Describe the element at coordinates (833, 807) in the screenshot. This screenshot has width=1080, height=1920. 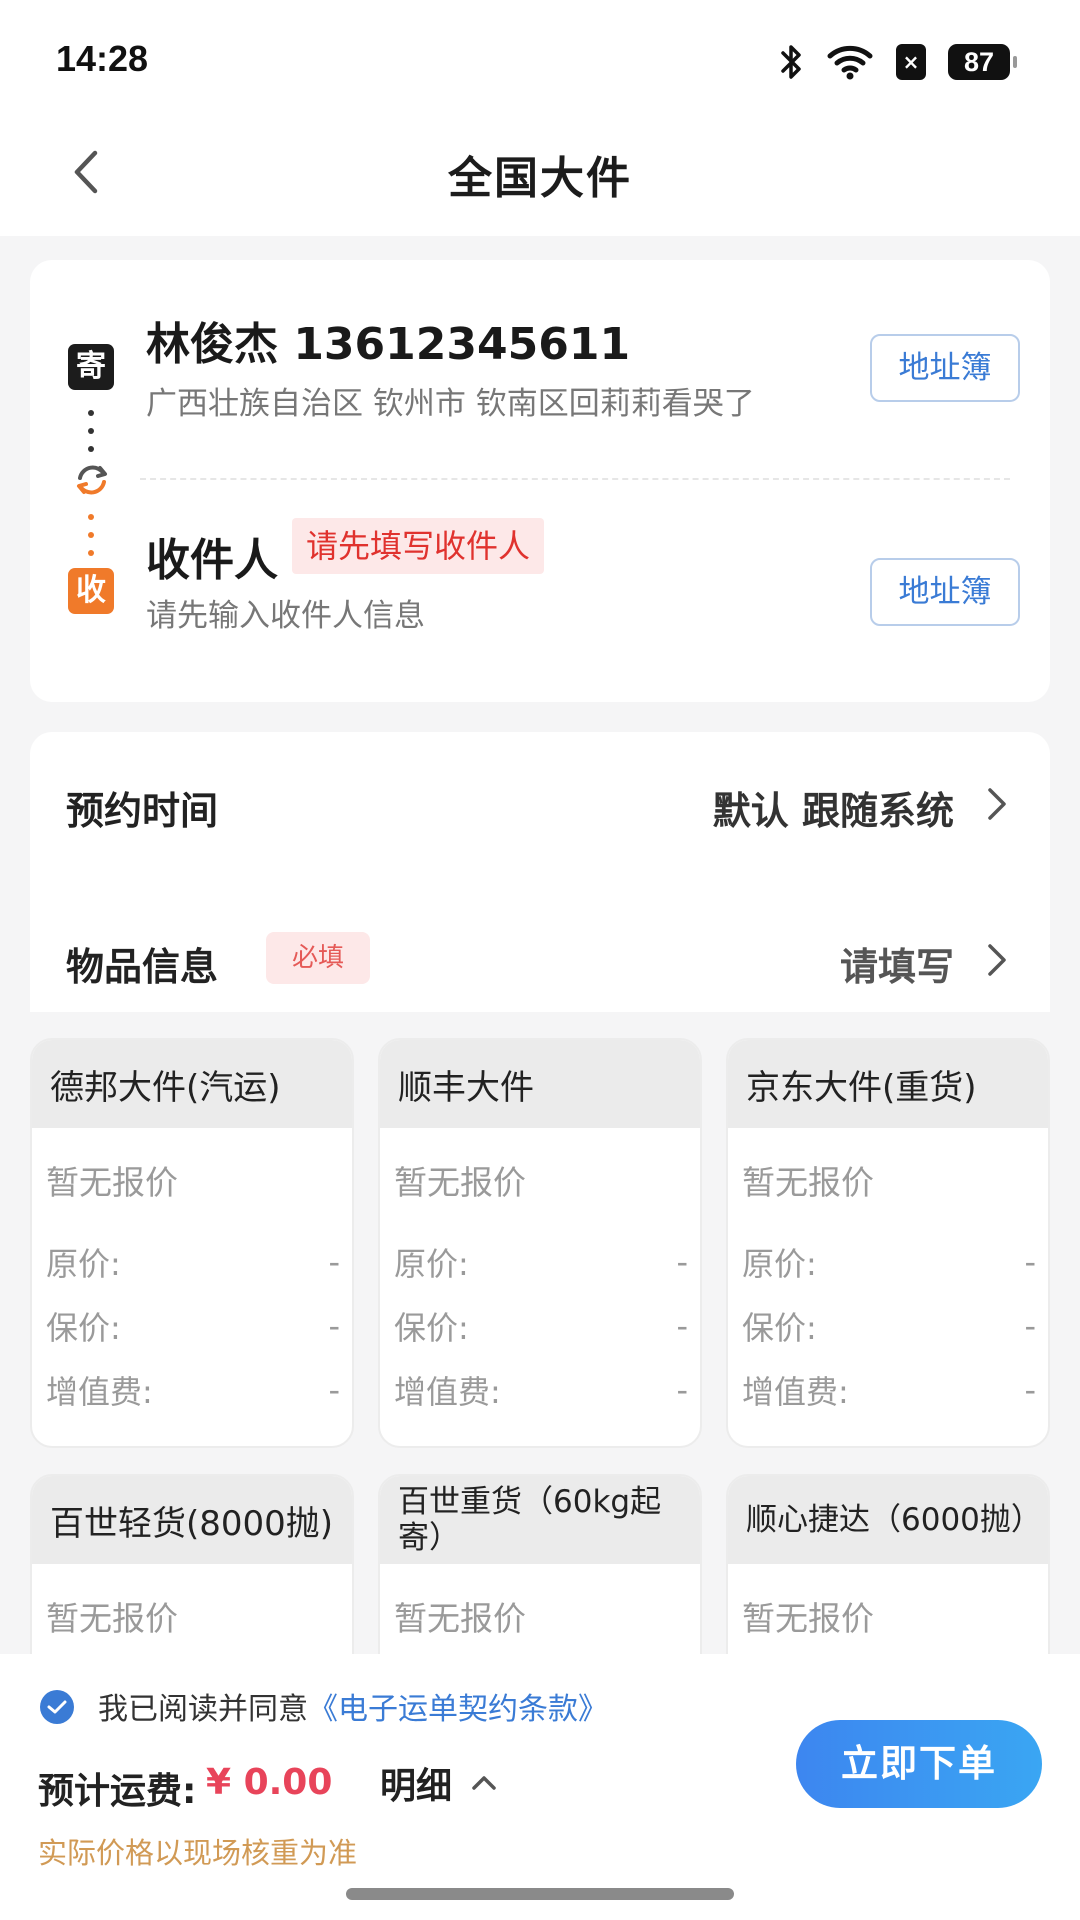
I see `schedule-value: 默认 跟随系统` at that location.